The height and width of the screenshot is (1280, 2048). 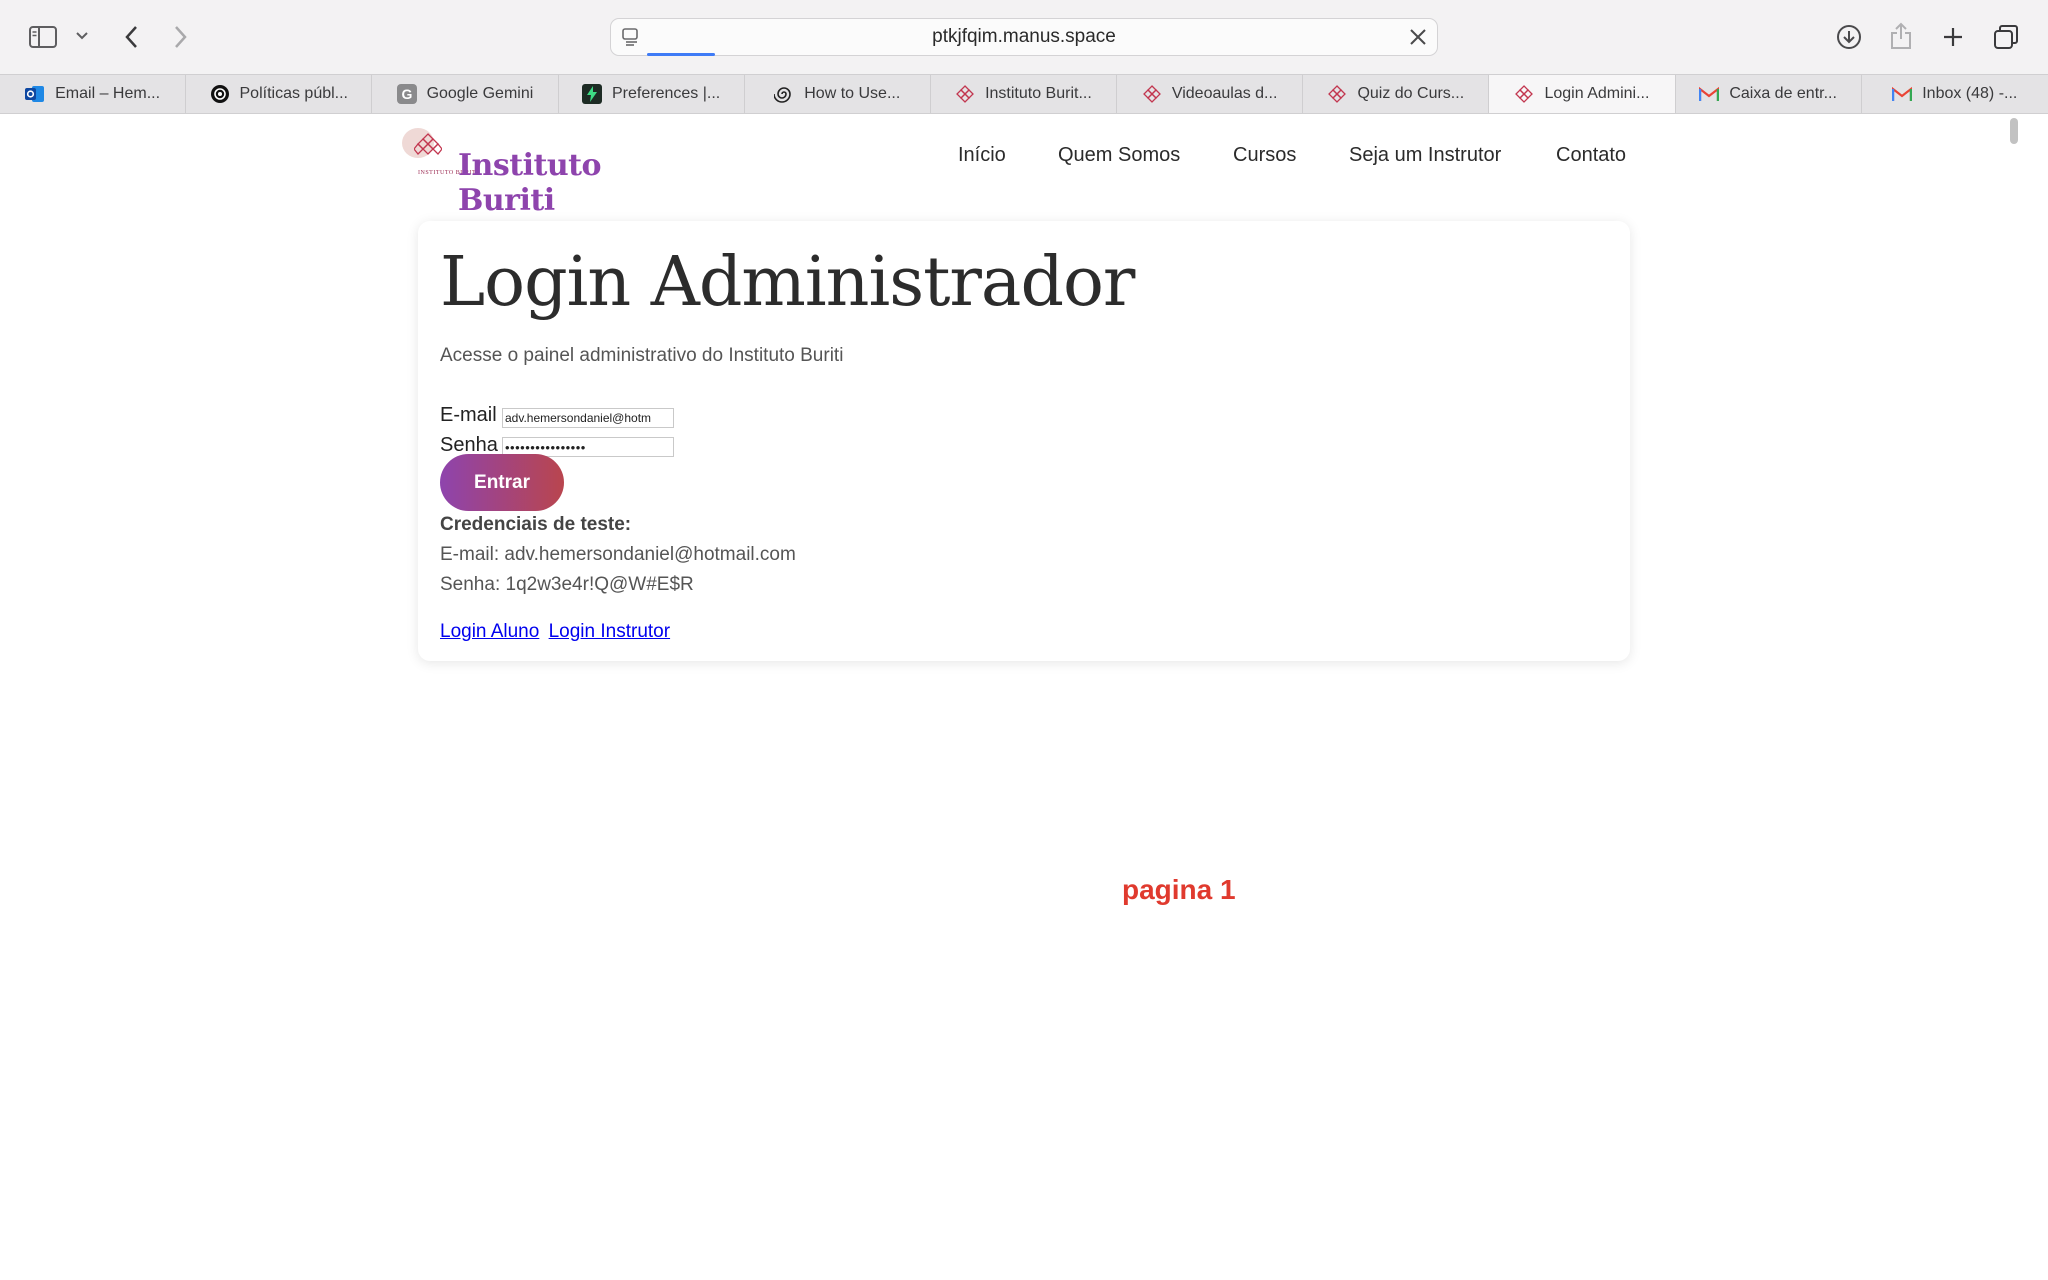 I want to click on sidebar-toggle-icon, so click(x=43, y=37).